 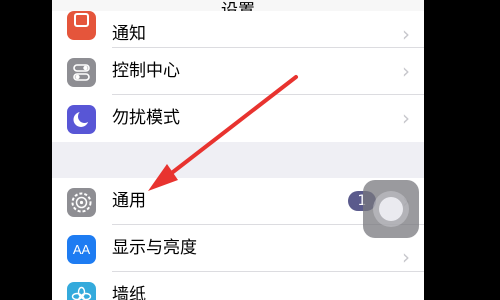 What do you see at coordinates (238, 286) in the screenshot?
I see `settings-item-wallpaper: 墙纸` at bounding box center [238, 286].